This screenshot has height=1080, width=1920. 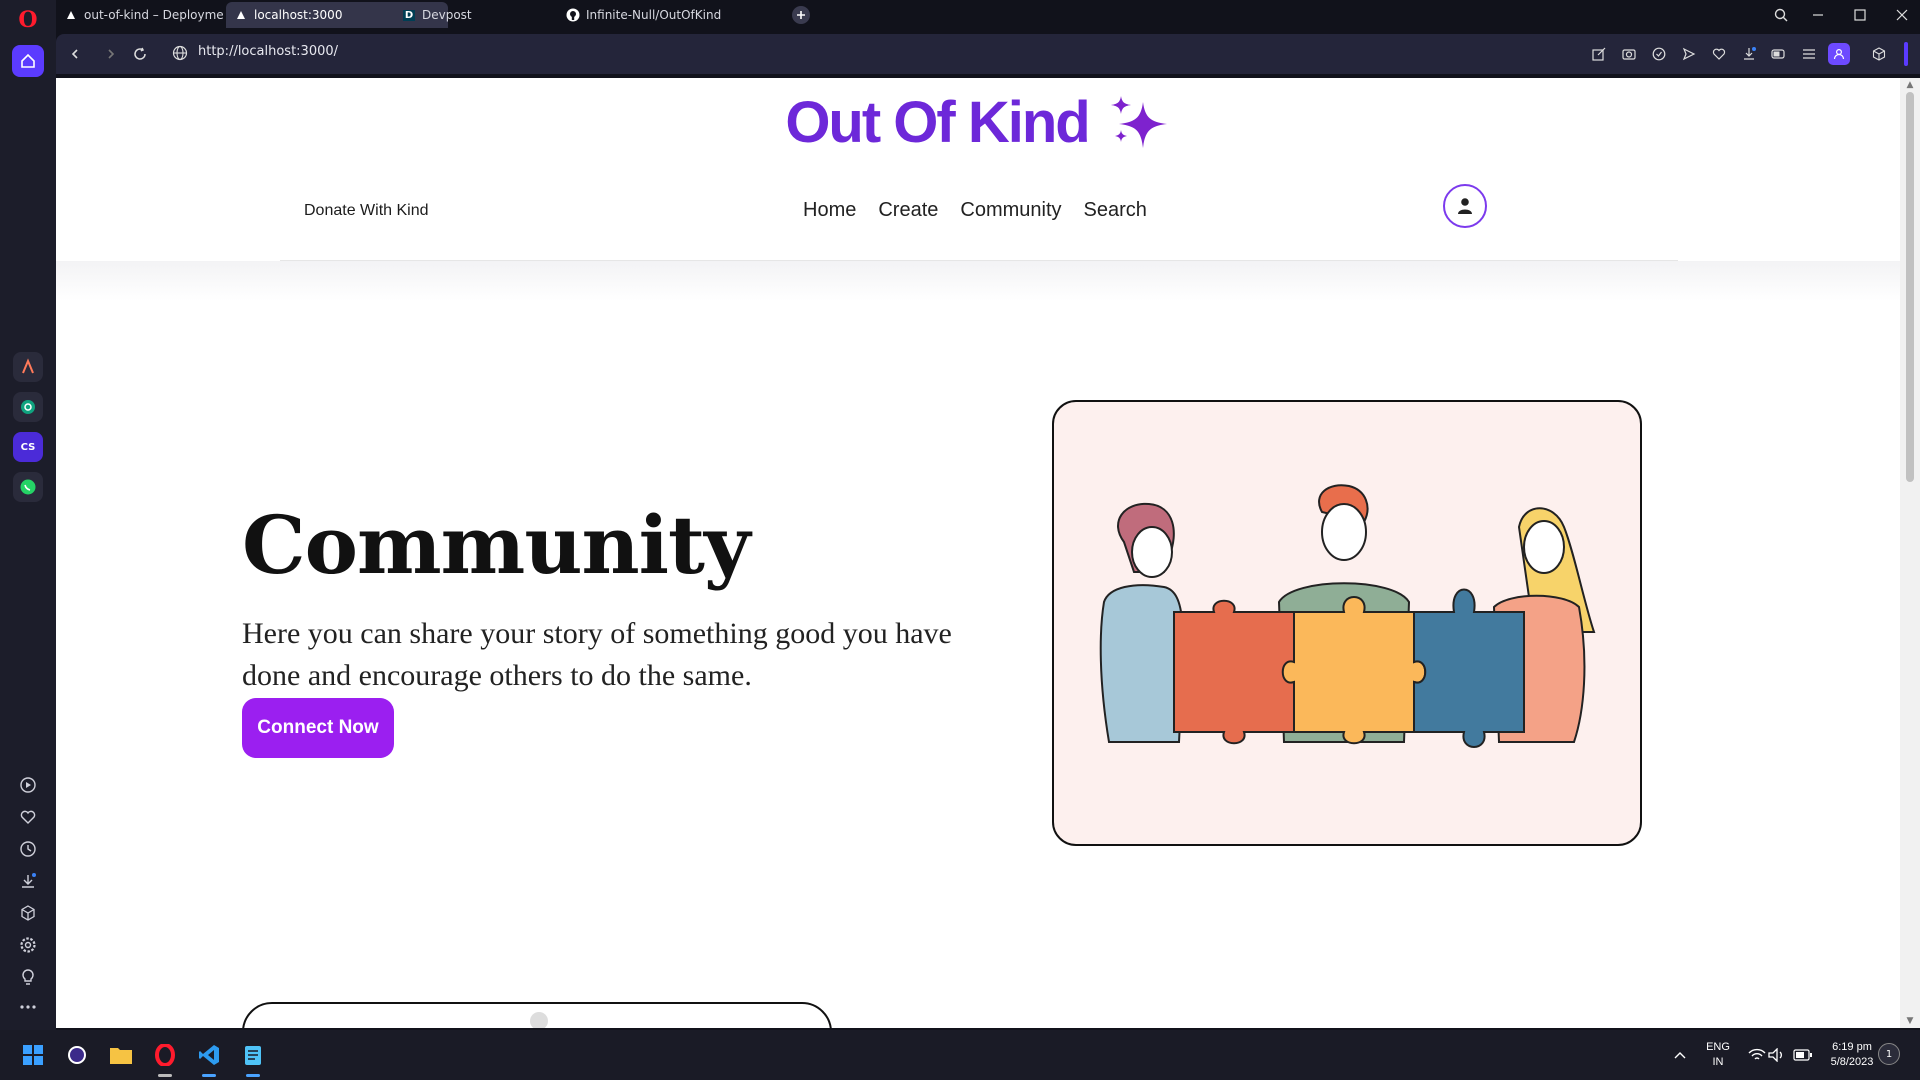 I want to click on navbar-shadow, so click(x=978, y=281).